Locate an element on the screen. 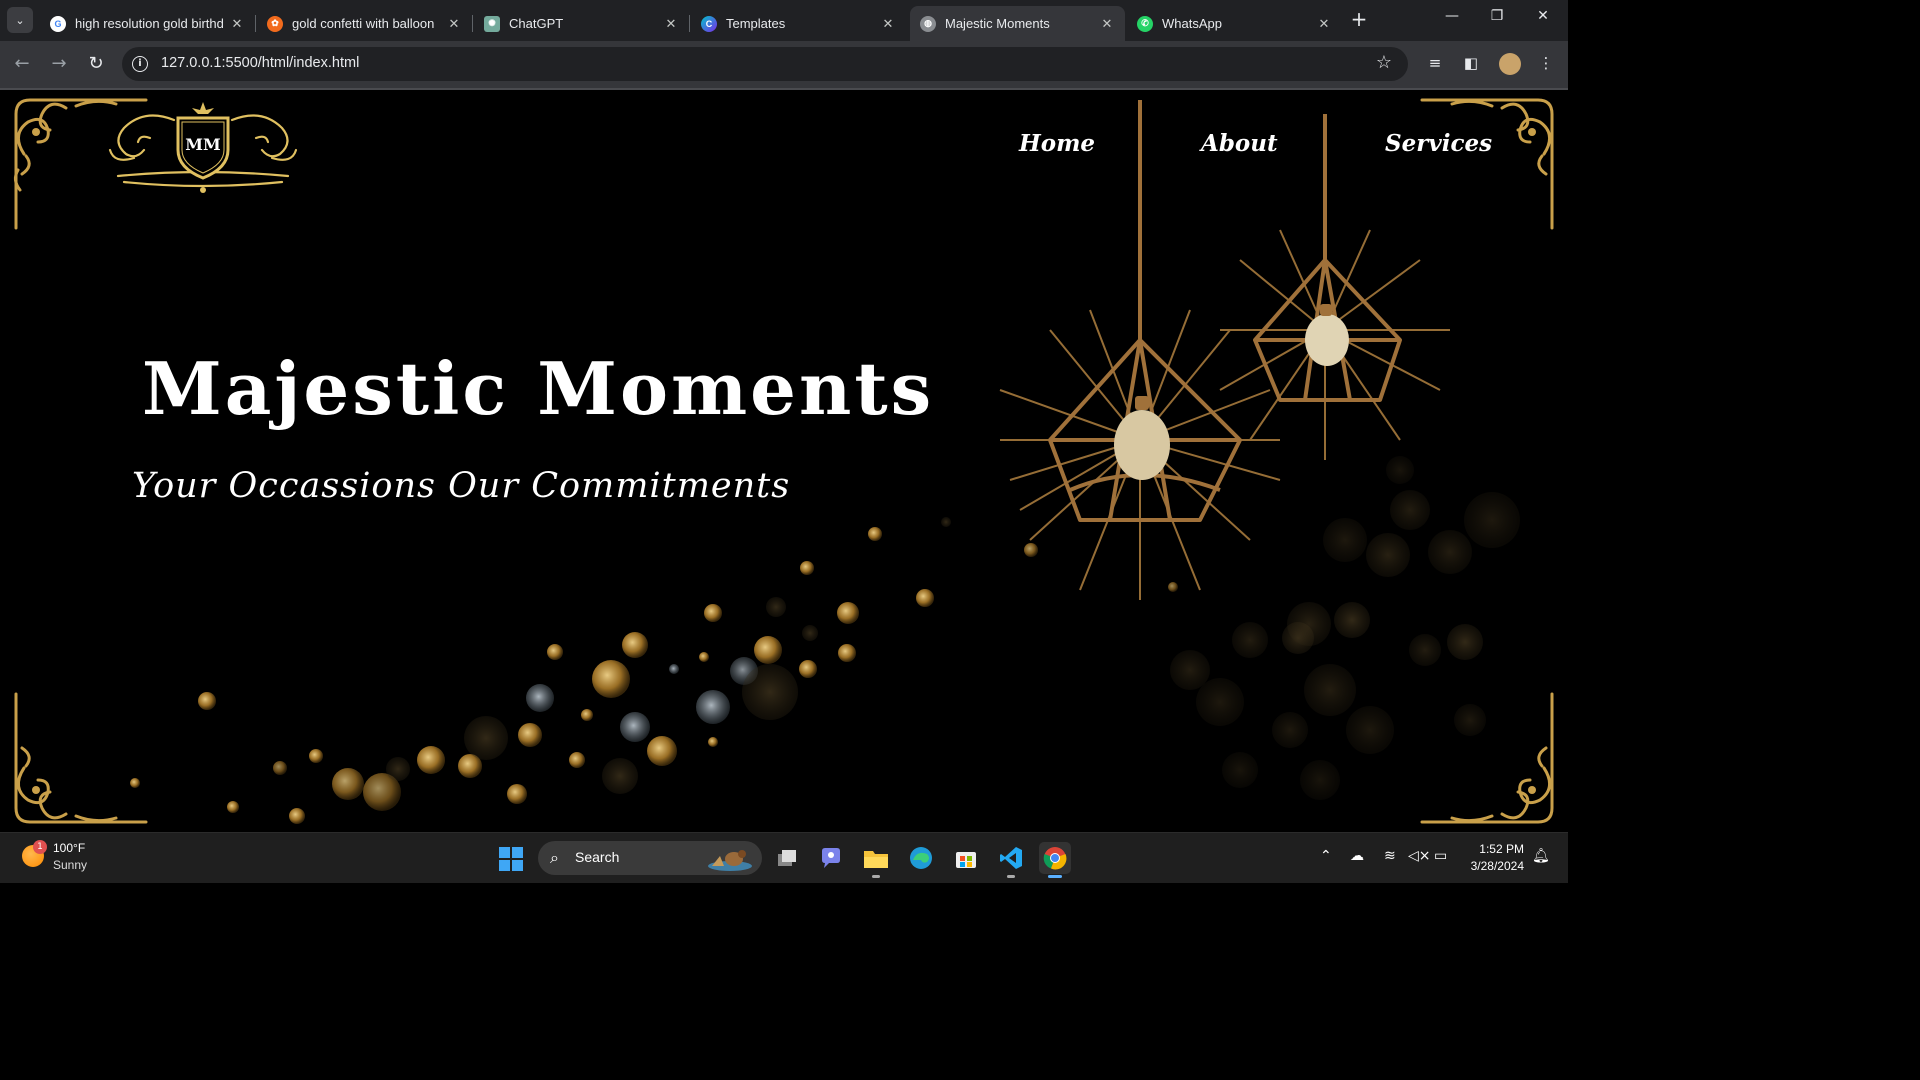 This screenshot has width=1920, height=1080. address-bar: i 127.0.0.1:5500/html/index.html ☆ is located at coordinates (765, 64).